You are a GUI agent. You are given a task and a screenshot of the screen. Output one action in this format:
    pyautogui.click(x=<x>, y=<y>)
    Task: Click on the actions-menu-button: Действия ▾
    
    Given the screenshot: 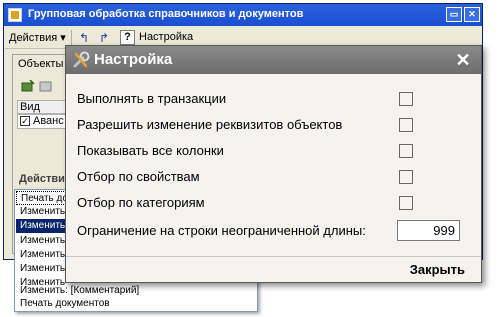 What is the action you would take?
    pyautogui.click(x=37, y=37)
    